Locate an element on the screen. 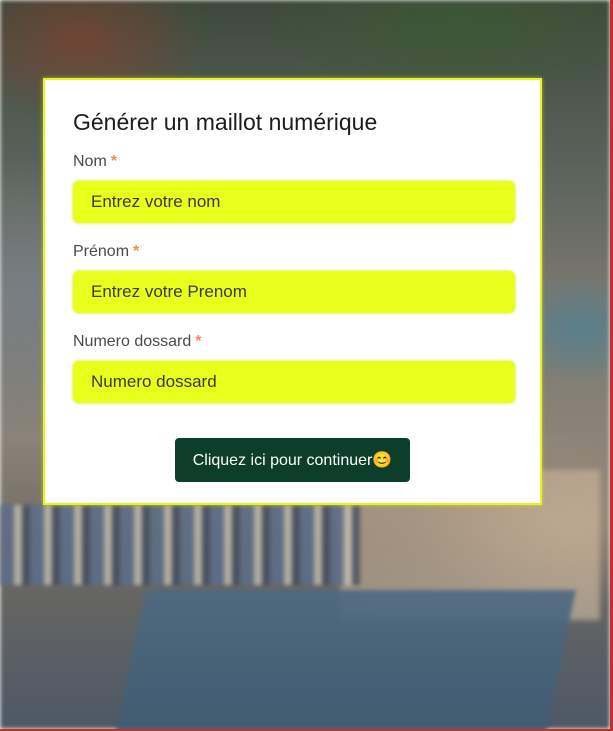  prenom-input is located at coordinates (294, 292).